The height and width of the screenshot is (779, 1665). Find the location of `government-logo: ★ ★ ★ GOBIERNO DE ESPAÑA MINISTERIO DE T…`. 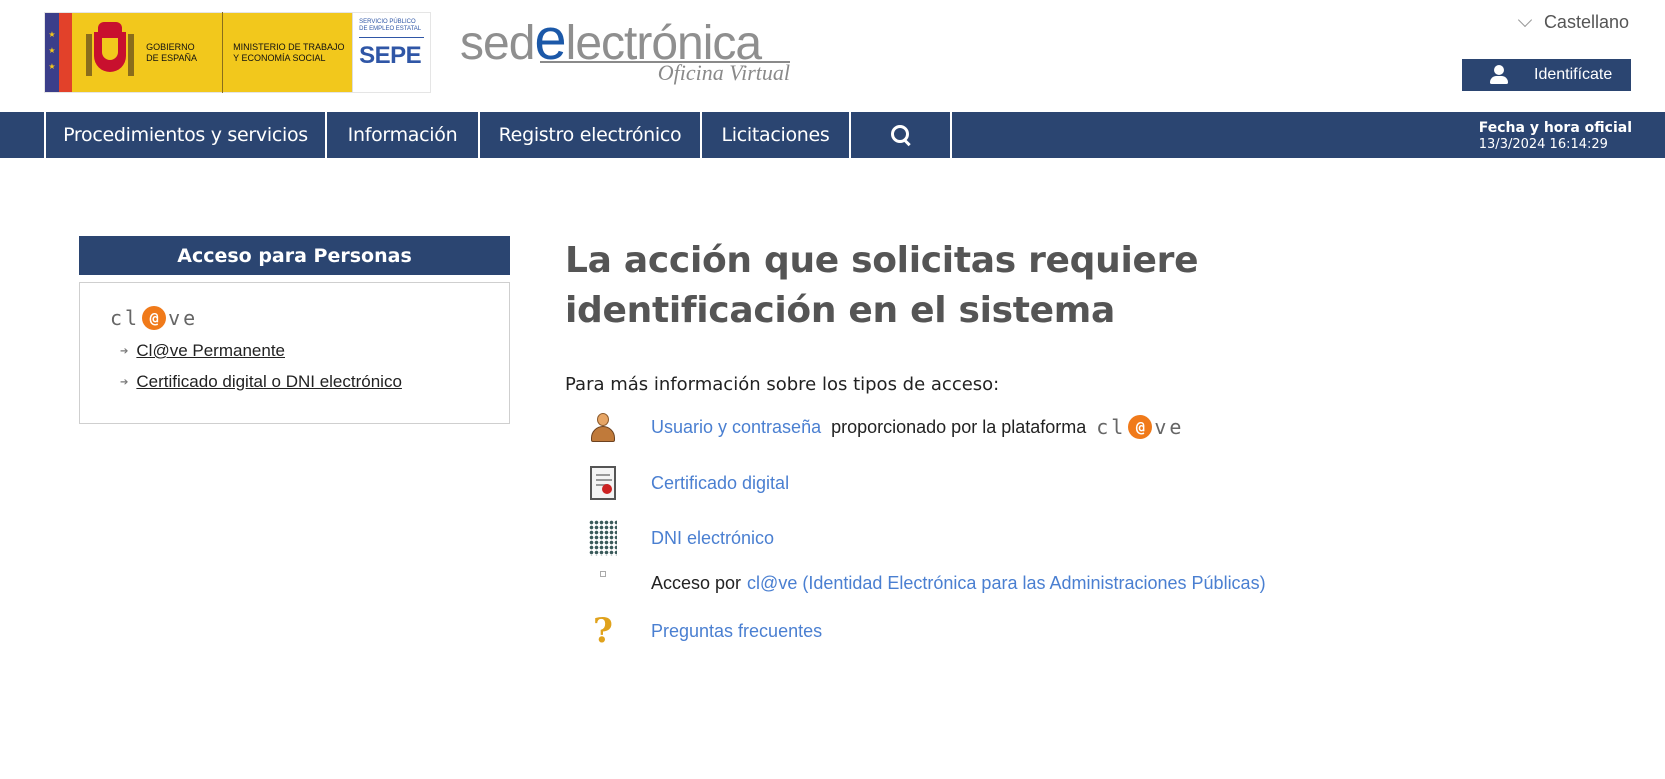

government-logo: ★ ★ ★ GOBIERNO DE ESPAÑA MINISTERIO DE T… is located at coordinates (237, 52).